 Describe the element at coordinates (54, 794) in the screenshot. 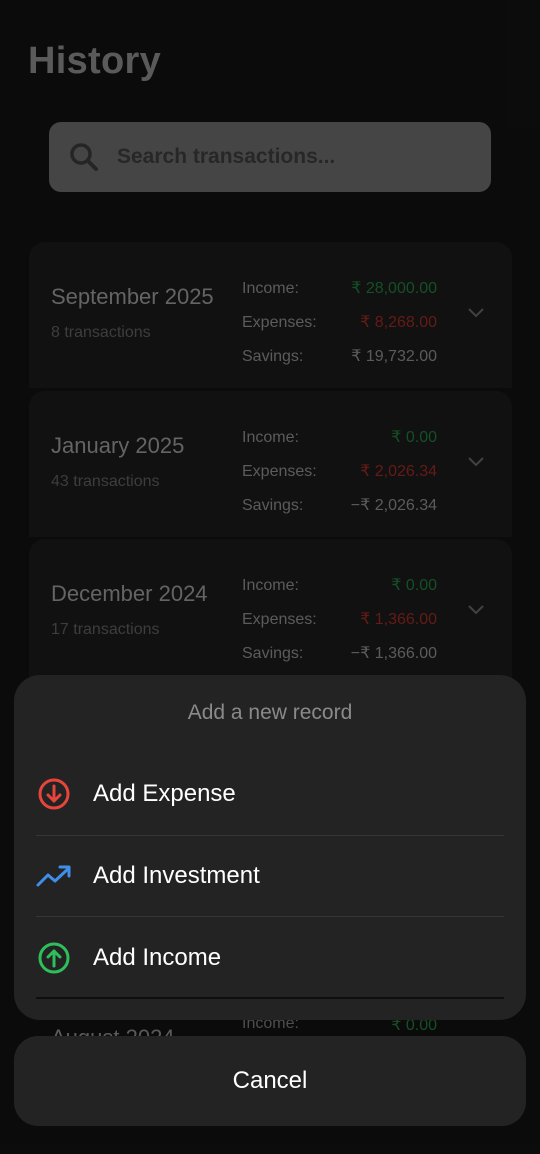

I see `arrow-down-circle-icon` at that location.